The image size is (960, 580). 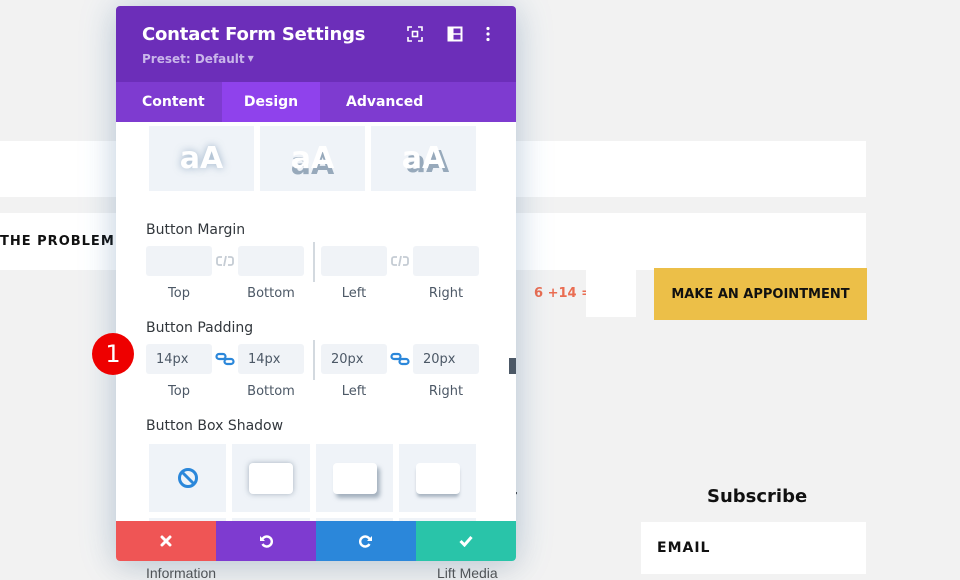 I want to click on padding-left-label: Left, so click(x=354, y=391).